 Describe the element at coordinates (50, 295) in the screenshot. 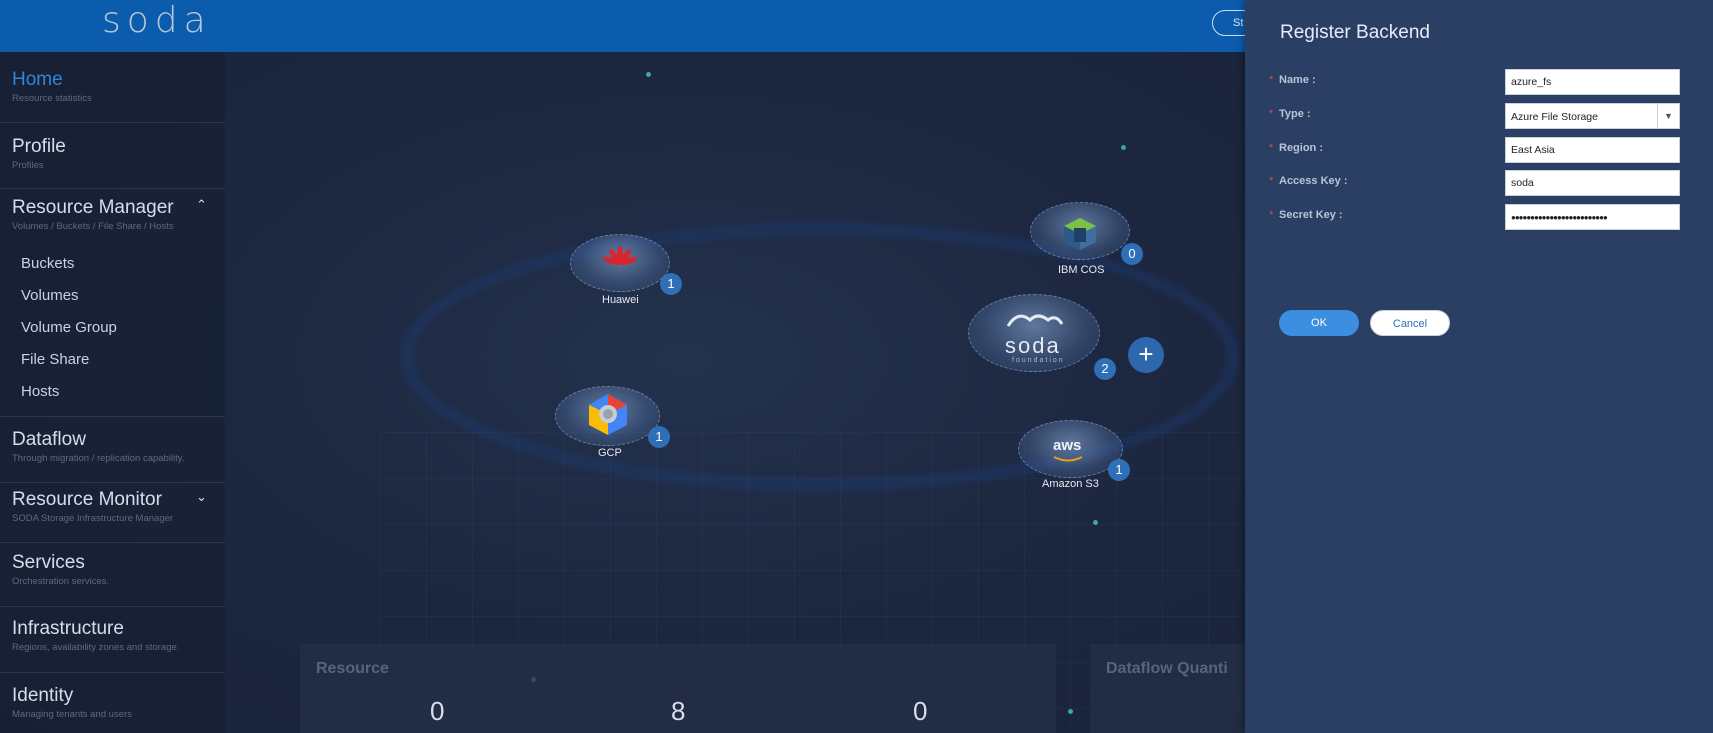

I see `sidebar-item-volumes: Volumes` at that location.